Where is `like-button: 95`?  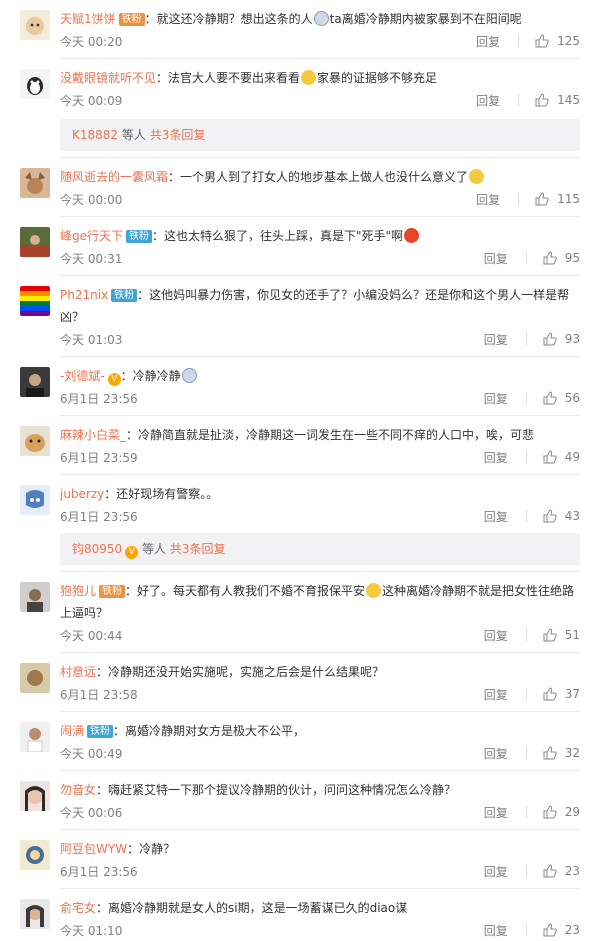 like-button: 95 is located at coordinates (561, 258).